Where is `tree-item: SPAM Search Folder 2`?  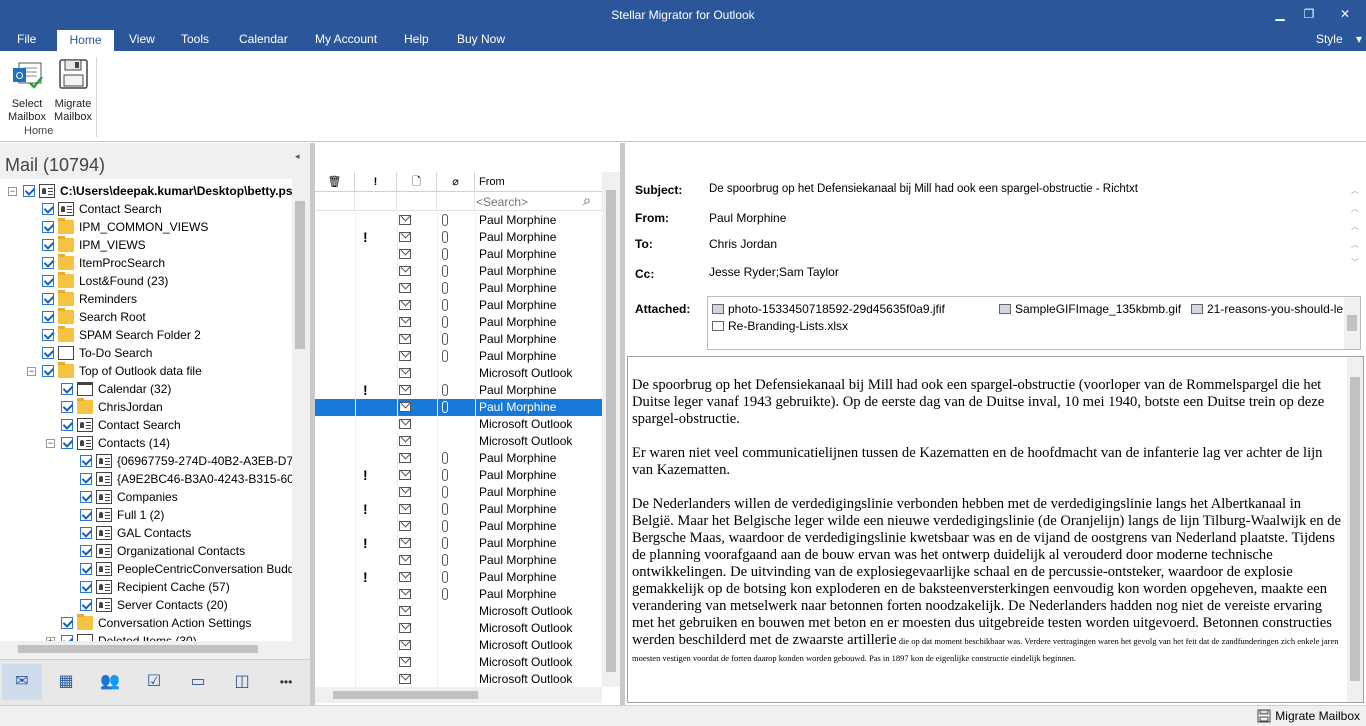
tree-item: SPAM Search Folder 2 is located at coordinates (146, 335).